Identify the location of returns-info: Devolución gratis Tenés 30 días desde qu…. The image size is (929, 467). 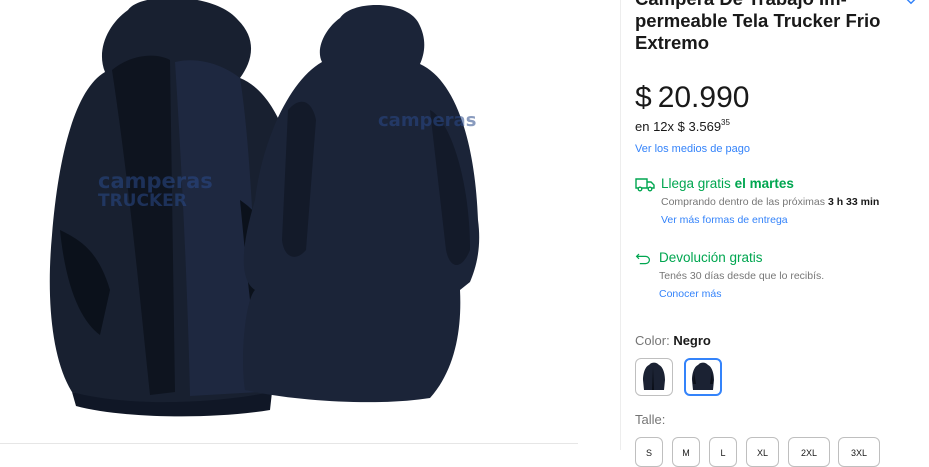
(729, 275).